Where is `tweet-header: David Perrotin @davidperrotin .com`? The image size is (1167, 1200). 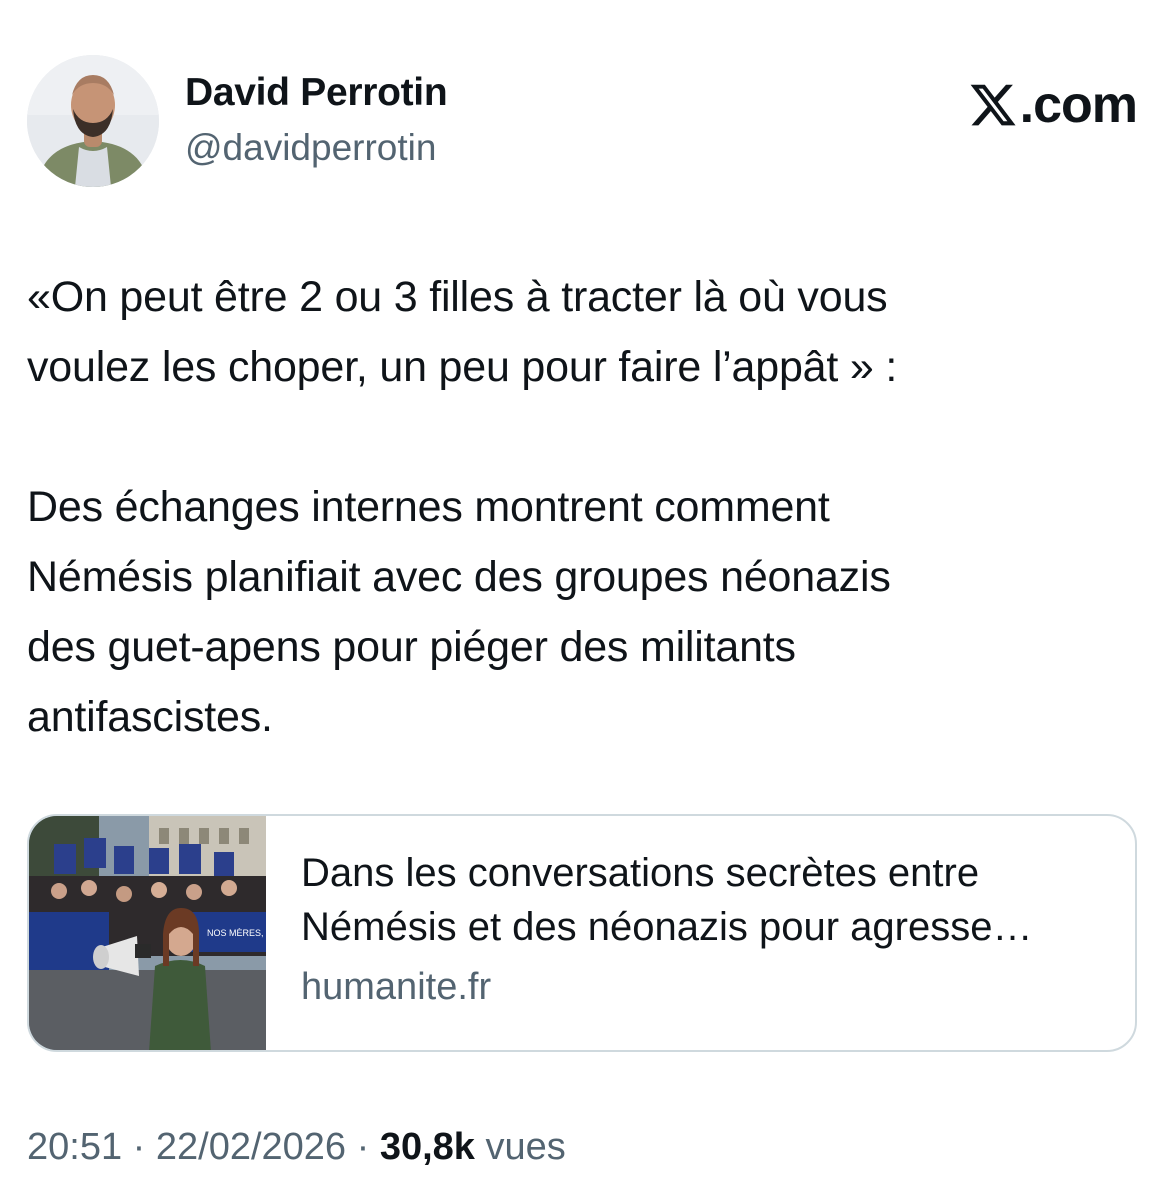 tweet-header: David Perrotin @davidperrotin .com is located at coordinates (582, 122).